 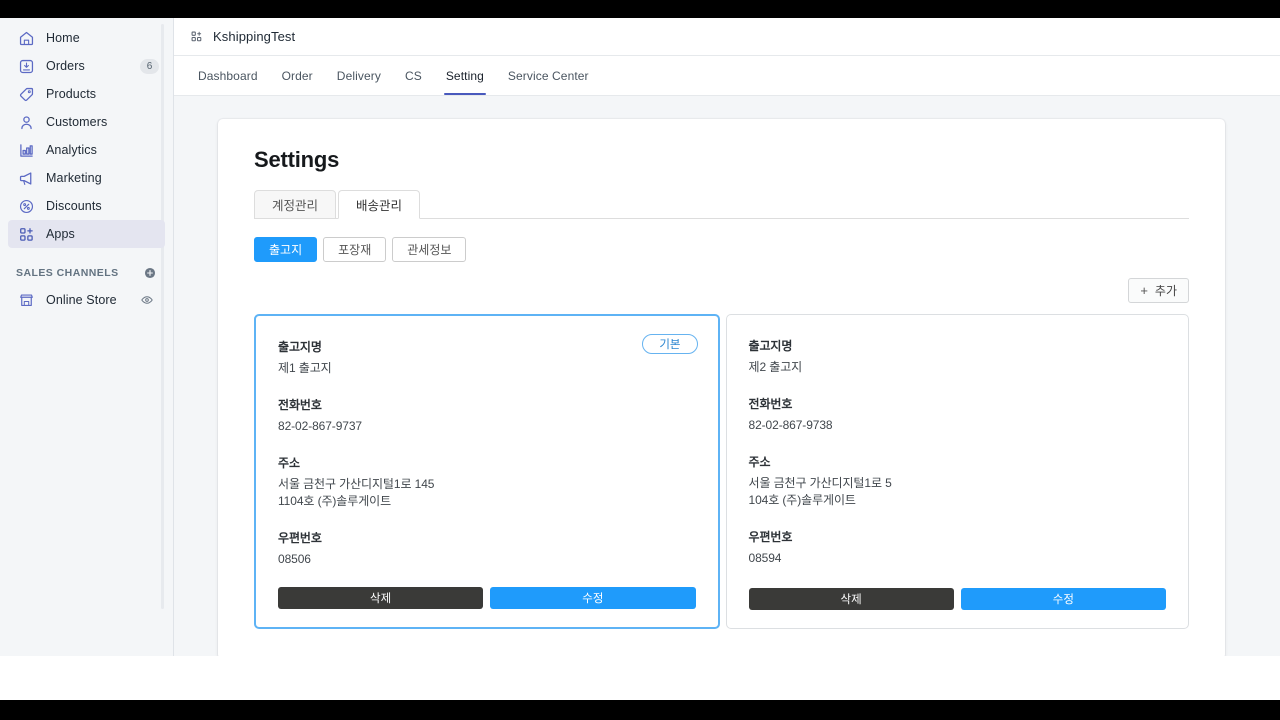 What do you see at coordinates (356, 484) in the screenshot?
I see `field-value-line1: 서울 금천구 가산디지털1로 145` at bounding box center [356, 484].